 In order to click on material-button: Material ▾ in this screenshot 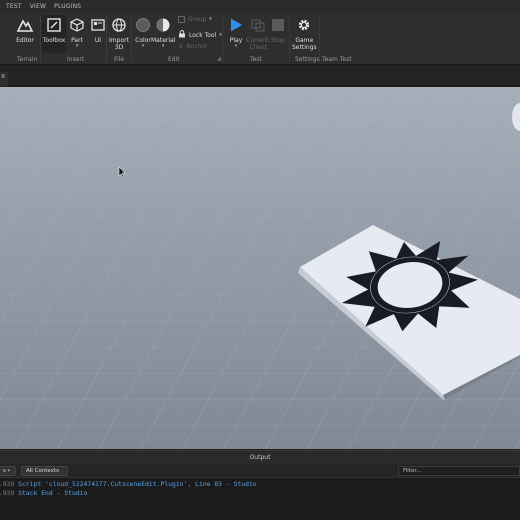, I will do `click(163, 32)`.